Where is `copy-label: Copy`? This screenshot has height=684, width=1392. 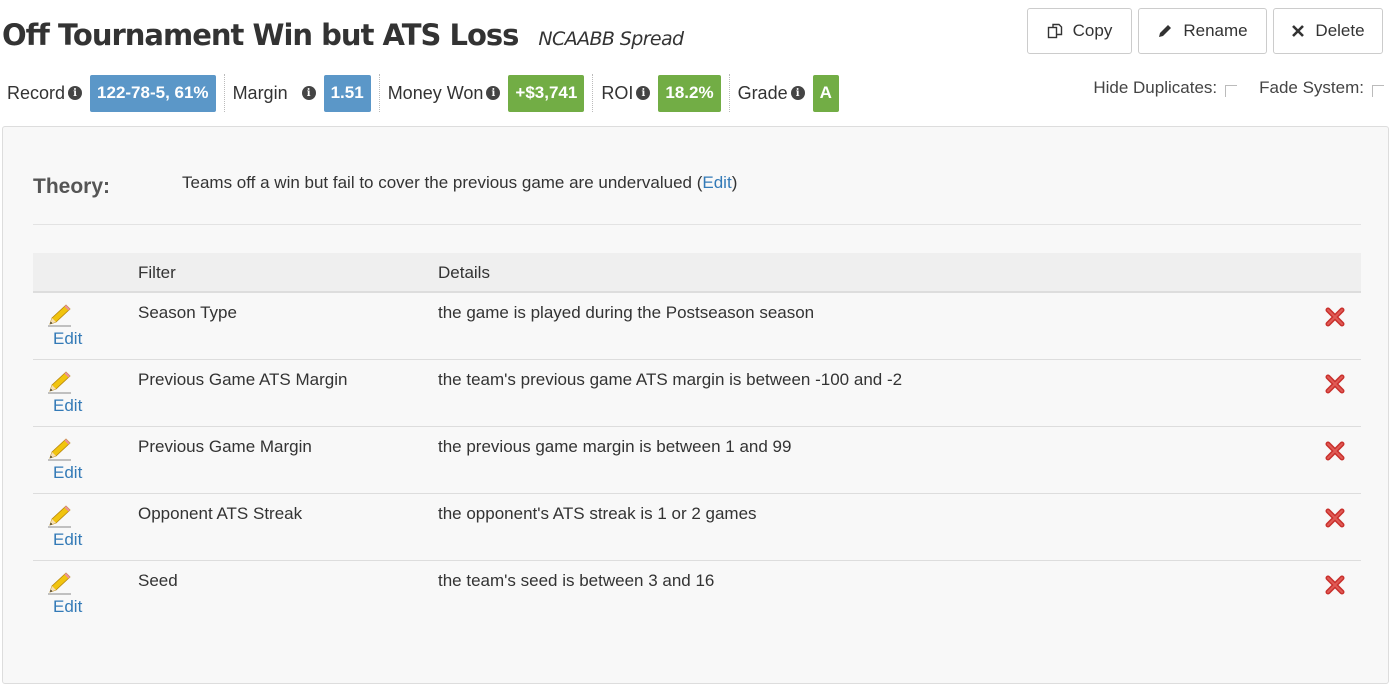 copy-label: Copy is located at coordinates (1092, 30).